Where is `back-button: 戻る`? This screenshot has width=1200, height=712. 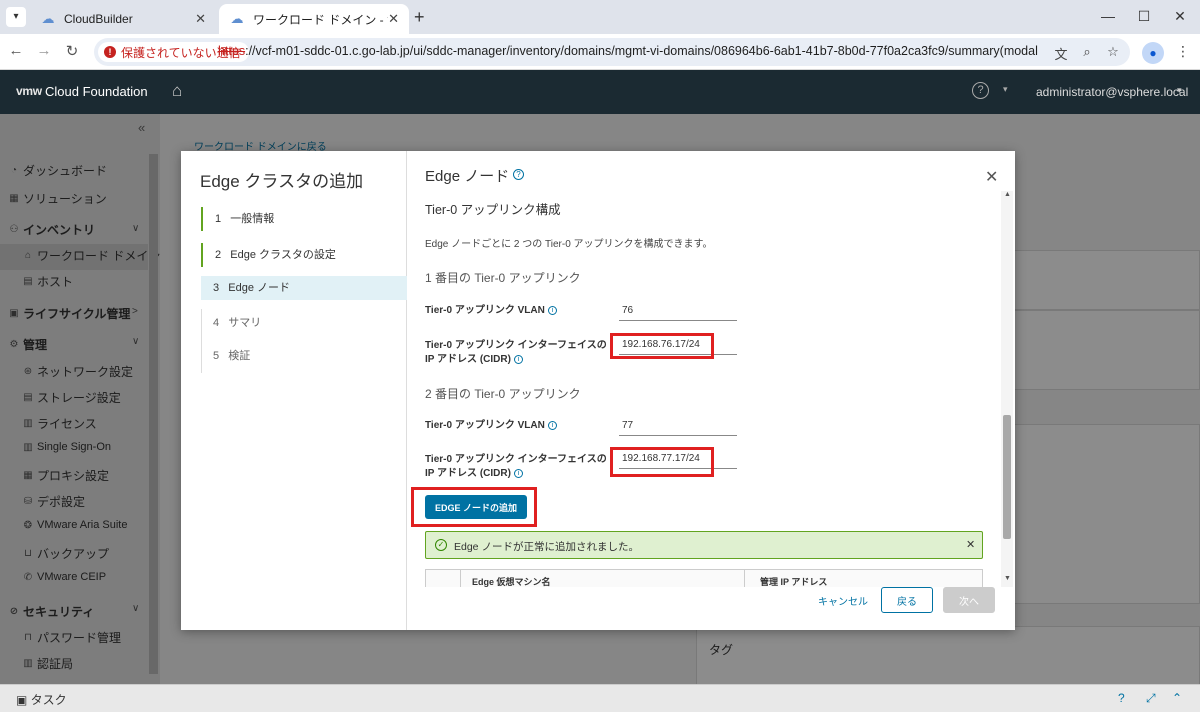 back-button: 戻る is located at coordinates (907, 600).